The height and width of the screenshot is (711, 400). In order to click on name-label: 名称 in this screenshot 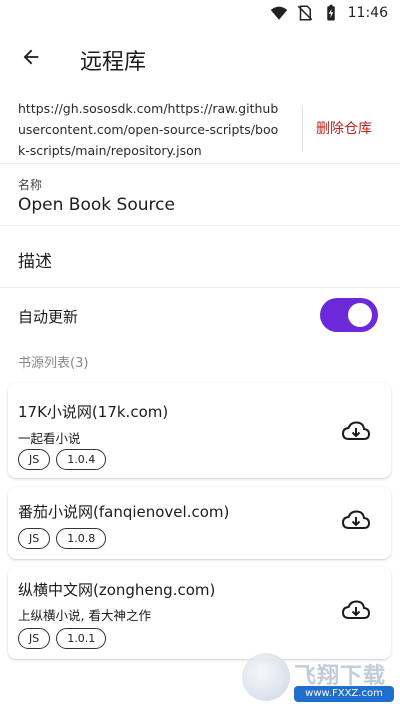, I will do `click(30, 185)`.